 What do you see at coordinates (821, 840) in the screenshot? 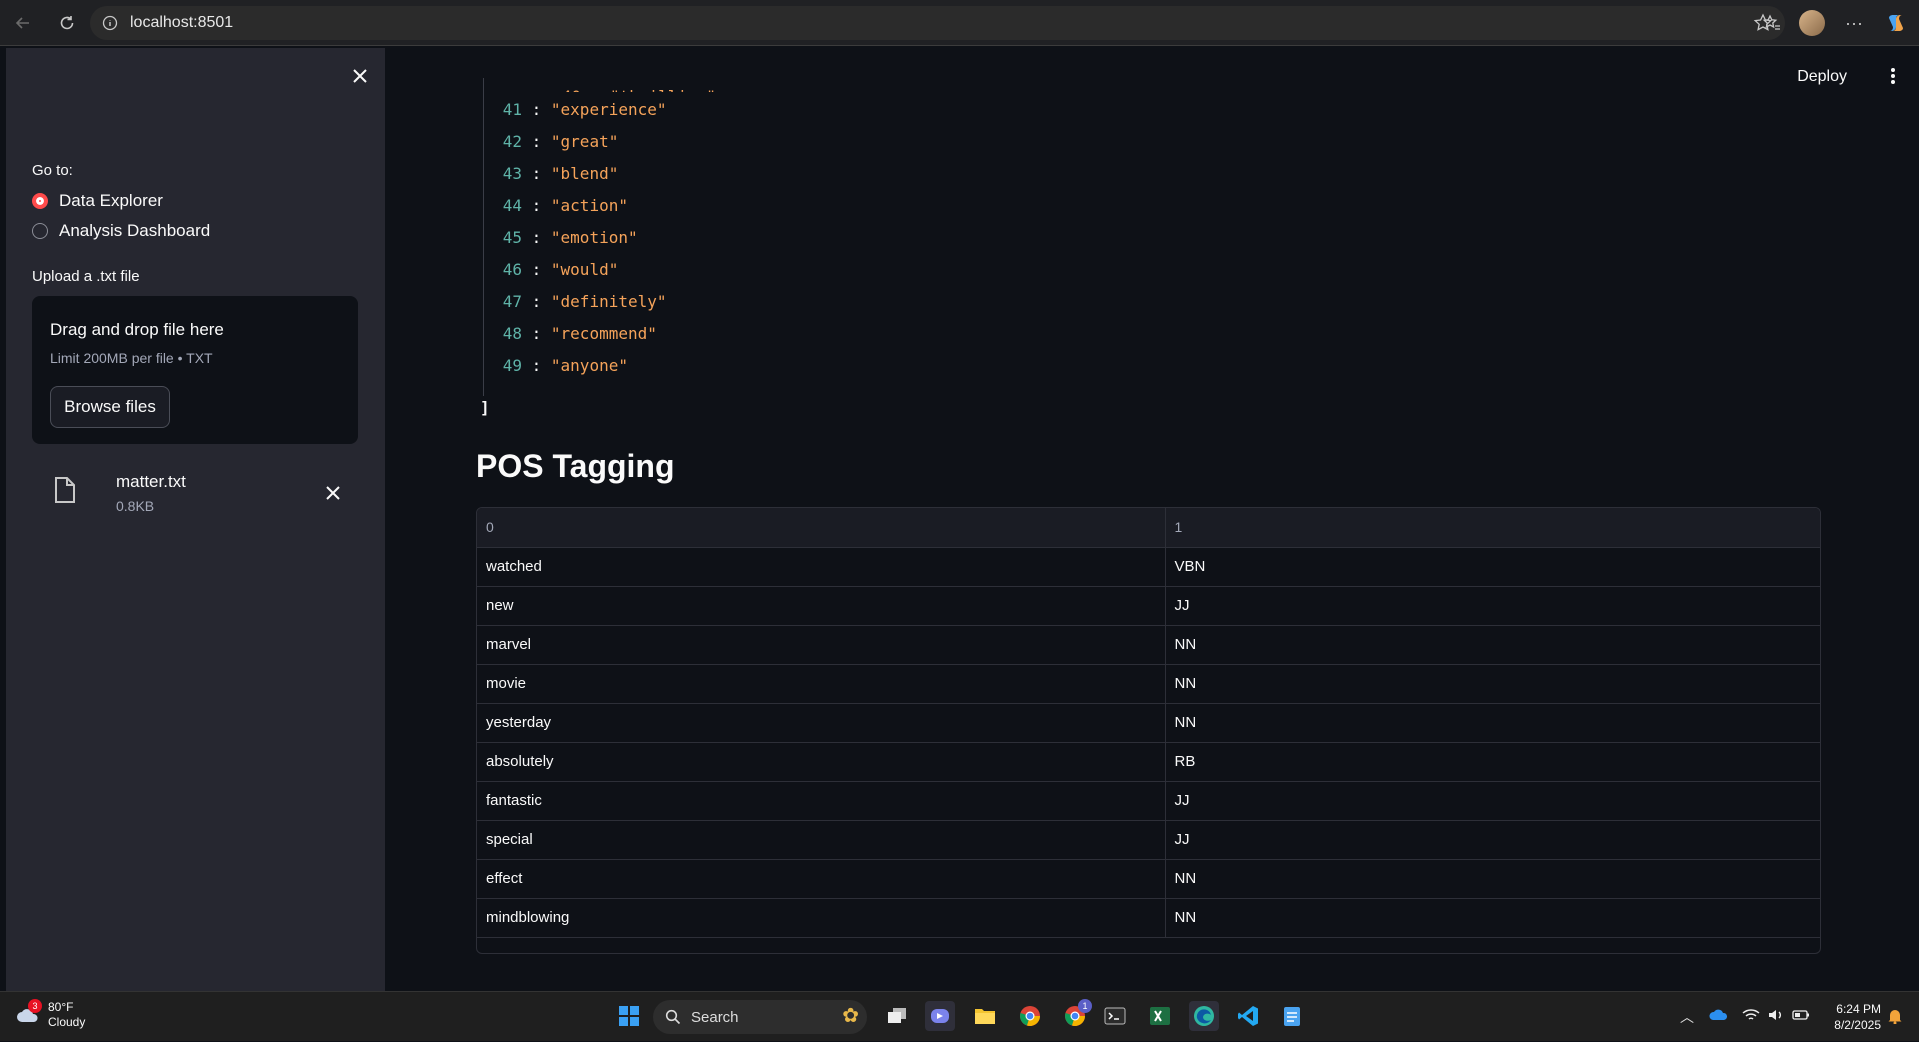
I see `token-cell: special` at bounding box center [821, 840].